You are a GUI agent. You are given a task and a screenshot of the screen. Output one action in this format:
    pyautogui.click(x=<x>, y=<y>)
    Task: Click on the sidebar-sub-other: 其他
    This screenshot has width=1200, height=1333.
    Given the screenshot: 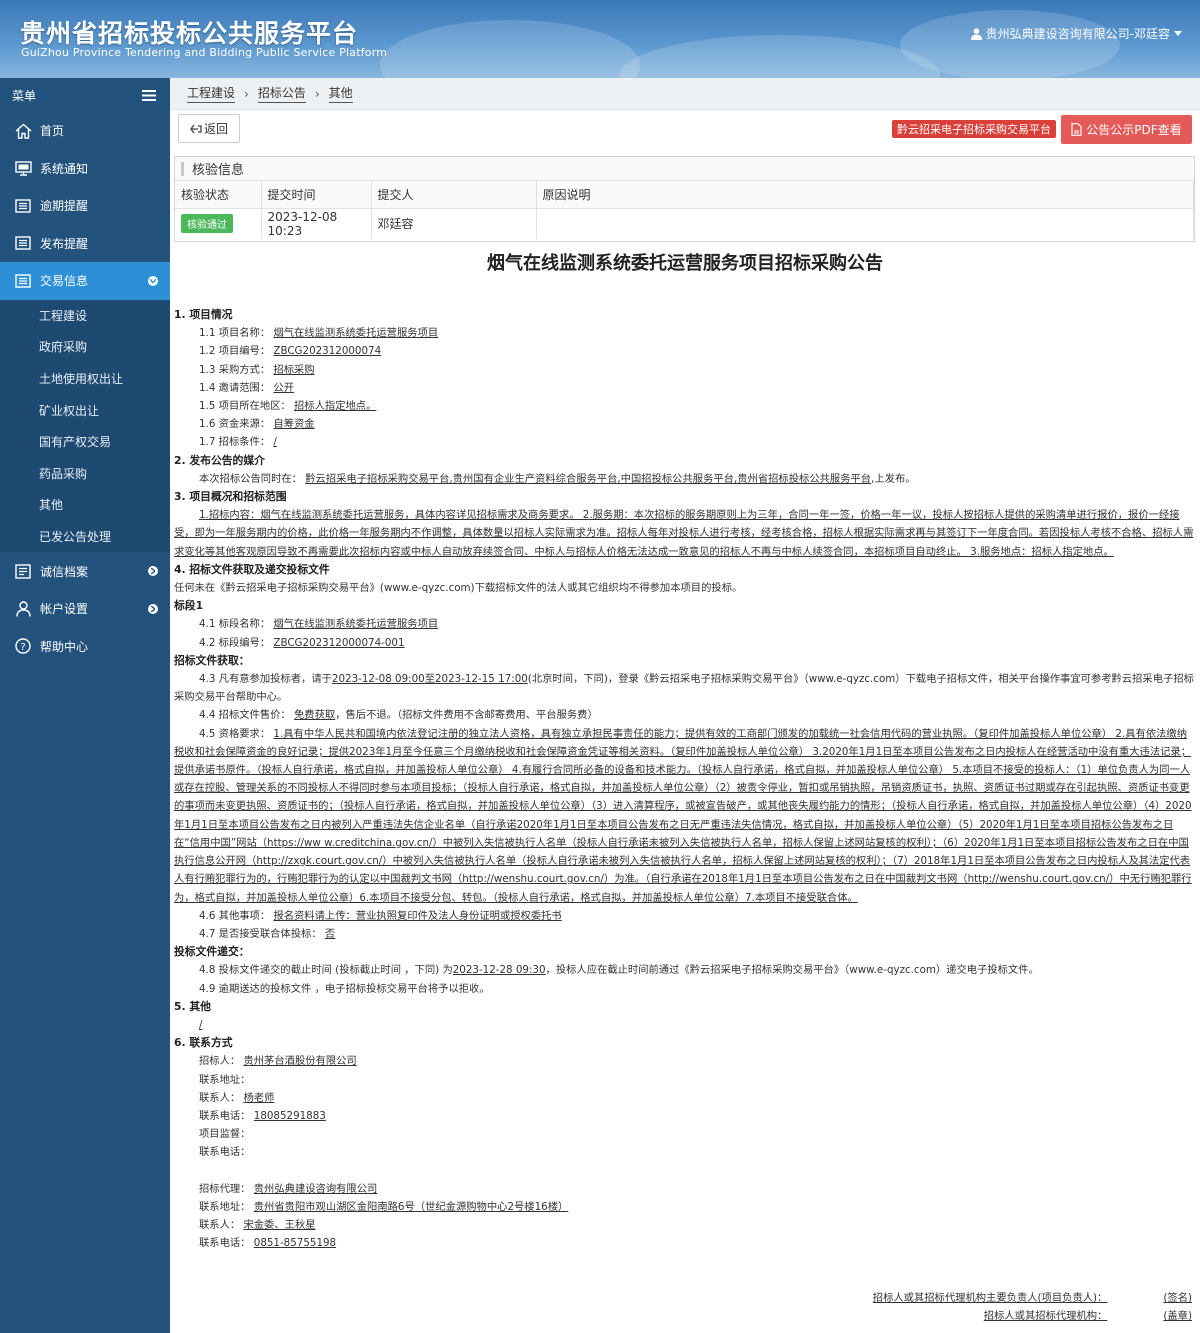 What is the action you would take?
    pyautogui.click(x=85, y=505)
    